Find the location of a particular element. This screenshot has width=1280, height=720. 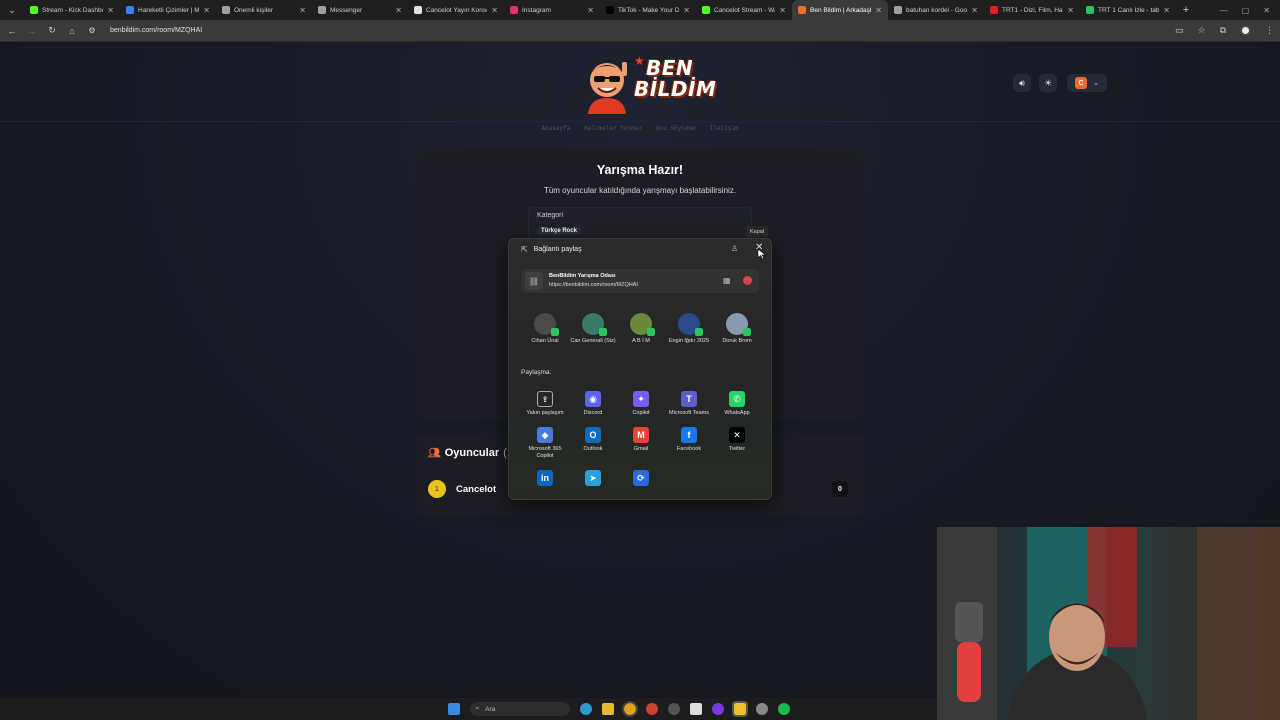

share-app: ⟳ is located at coordinates (641, 479).